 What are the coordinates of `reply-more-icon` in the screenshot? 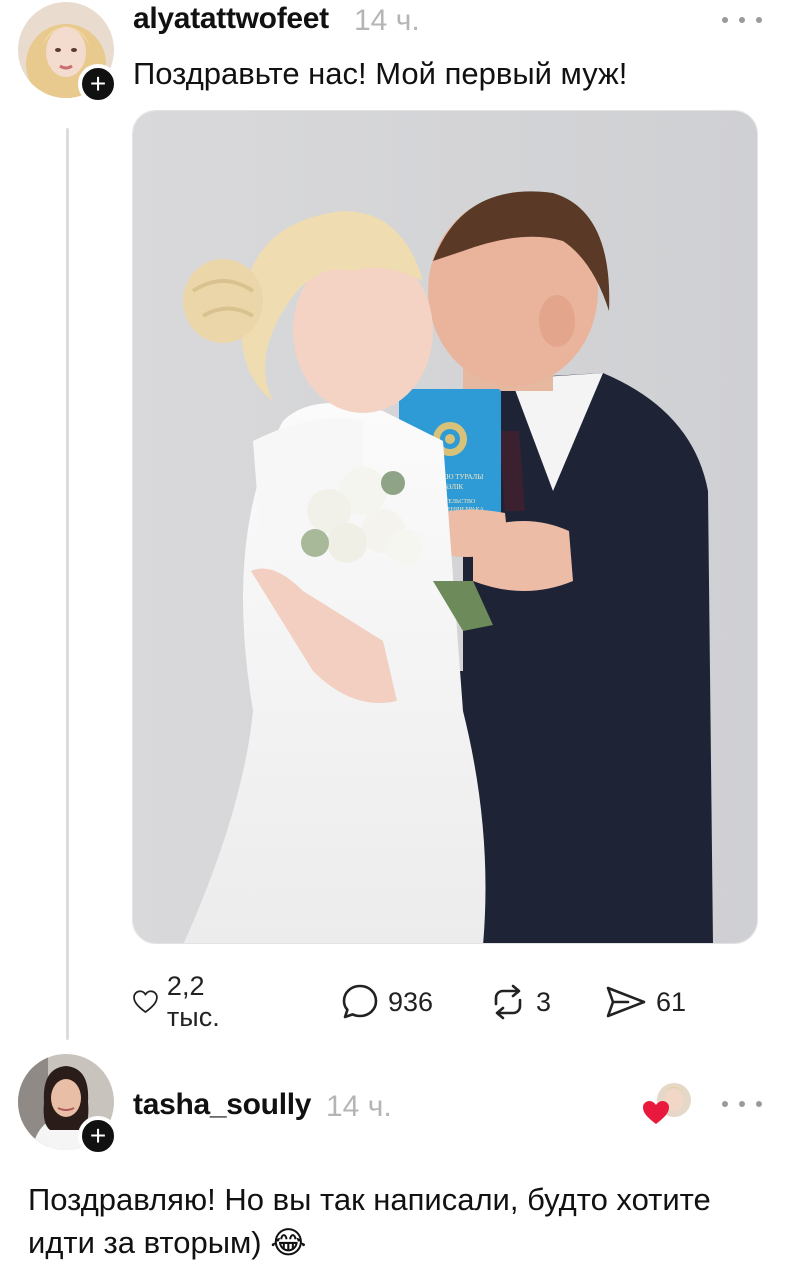 It's located at (742, 1104).